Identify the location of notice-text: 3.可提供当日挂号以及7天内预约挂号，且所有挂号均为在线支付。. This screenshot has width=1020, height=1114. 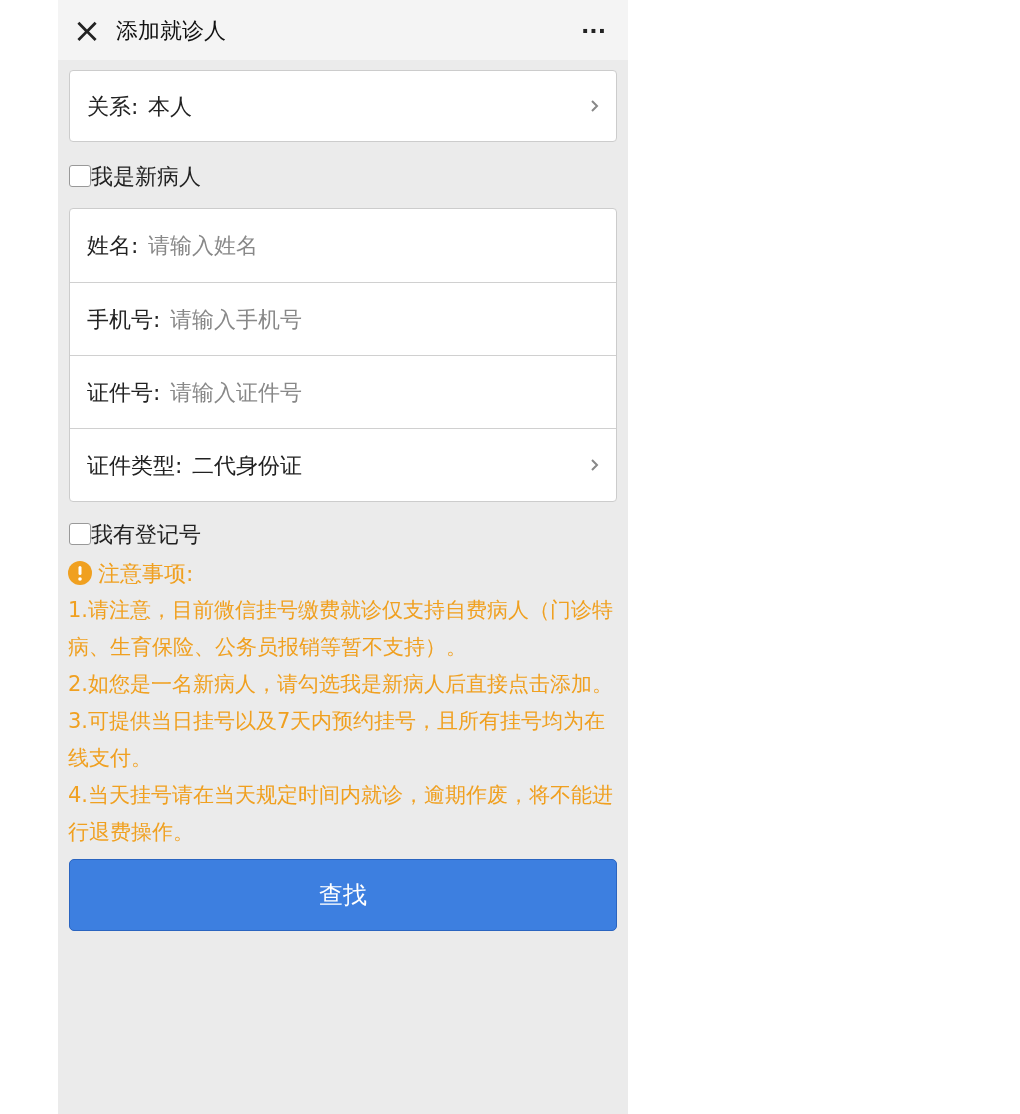
(337, 740).